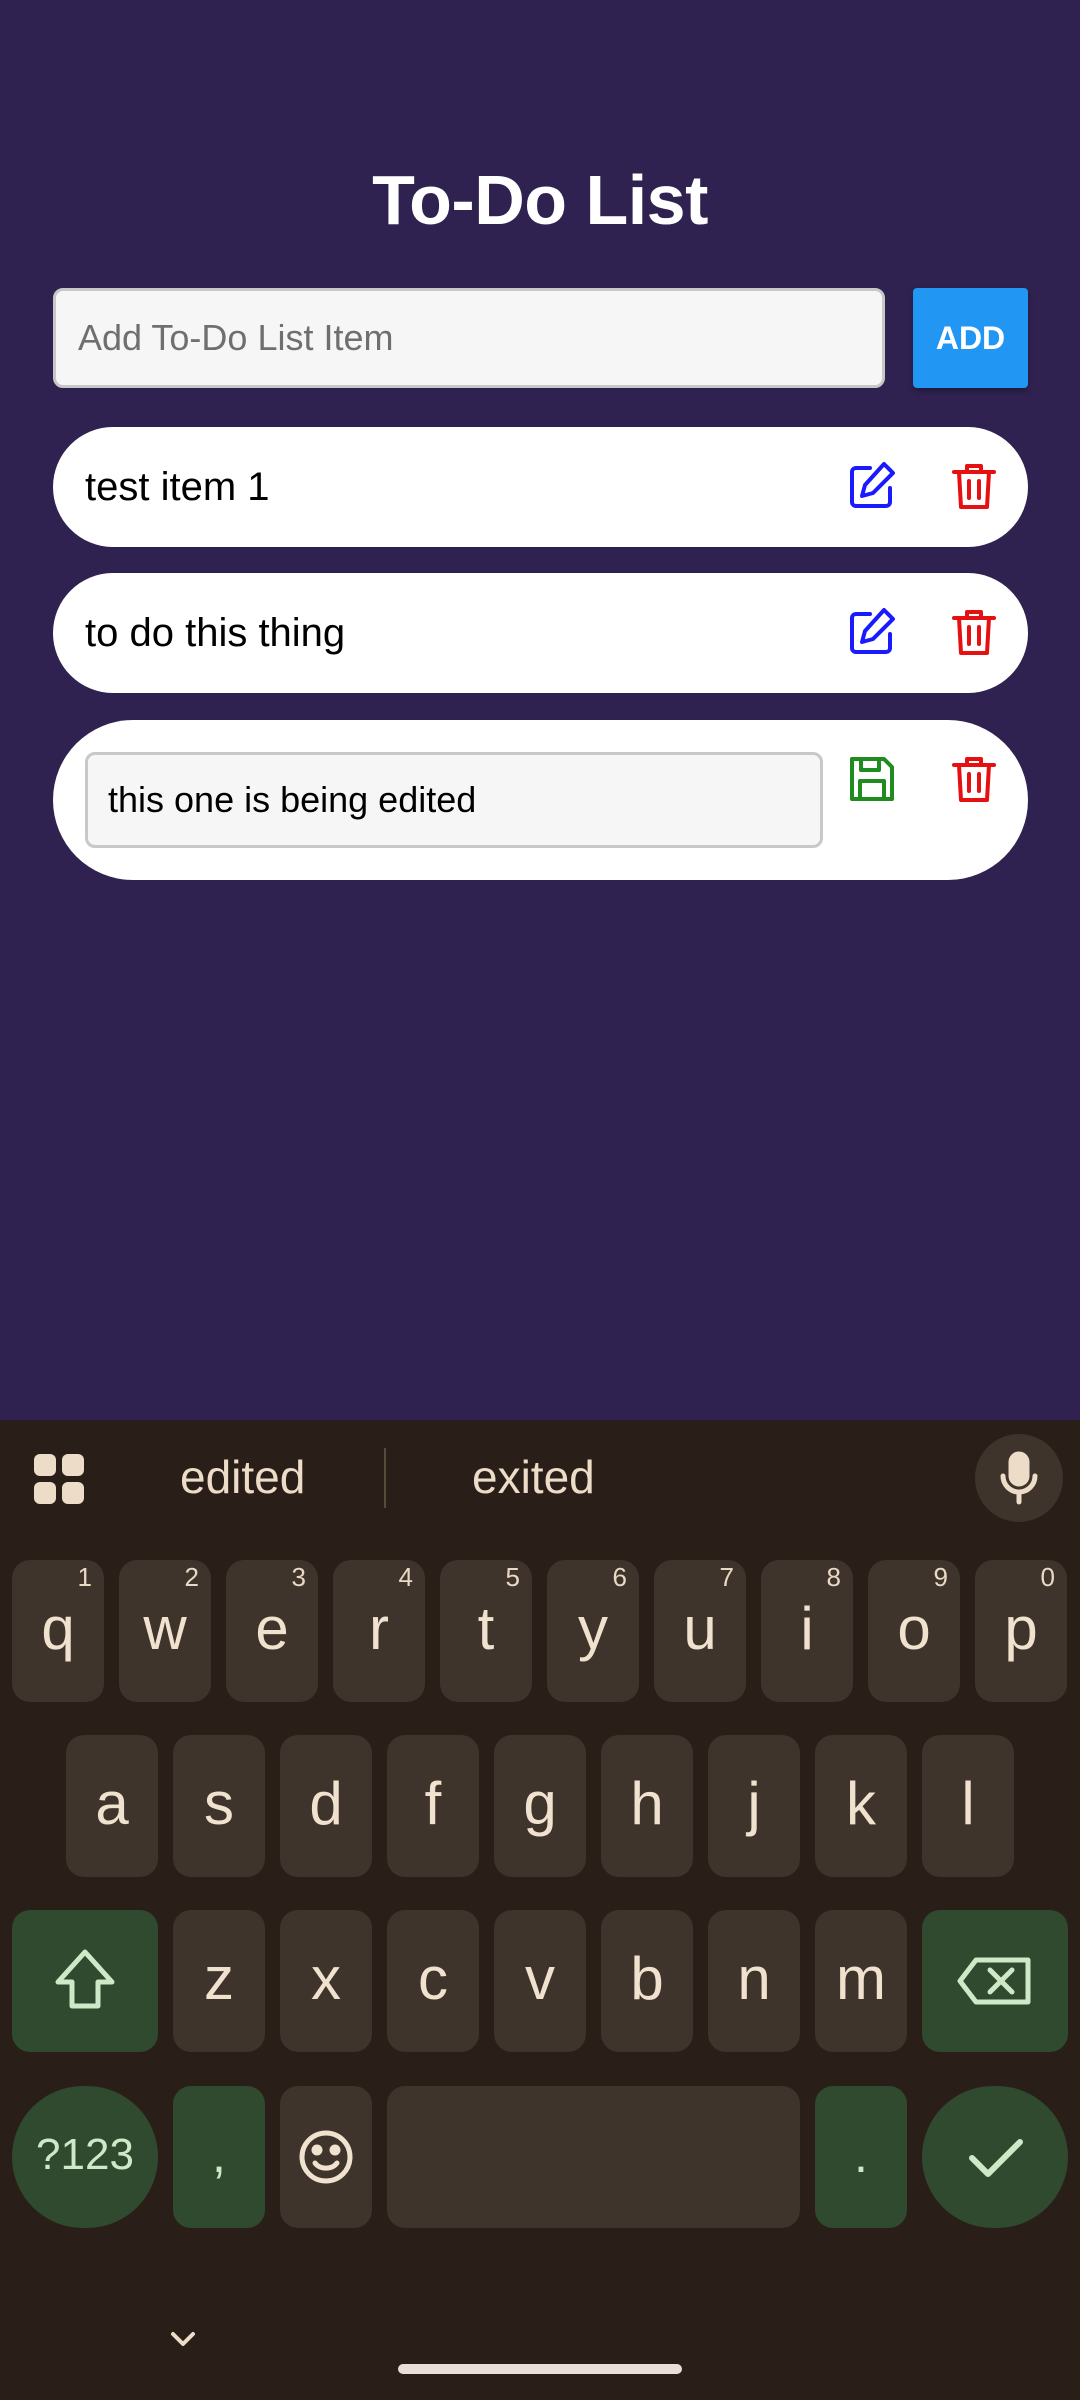  Describe the element at coordinates (242, 1477) in the screenshot. I see `suggestion-1: edited` at that location.